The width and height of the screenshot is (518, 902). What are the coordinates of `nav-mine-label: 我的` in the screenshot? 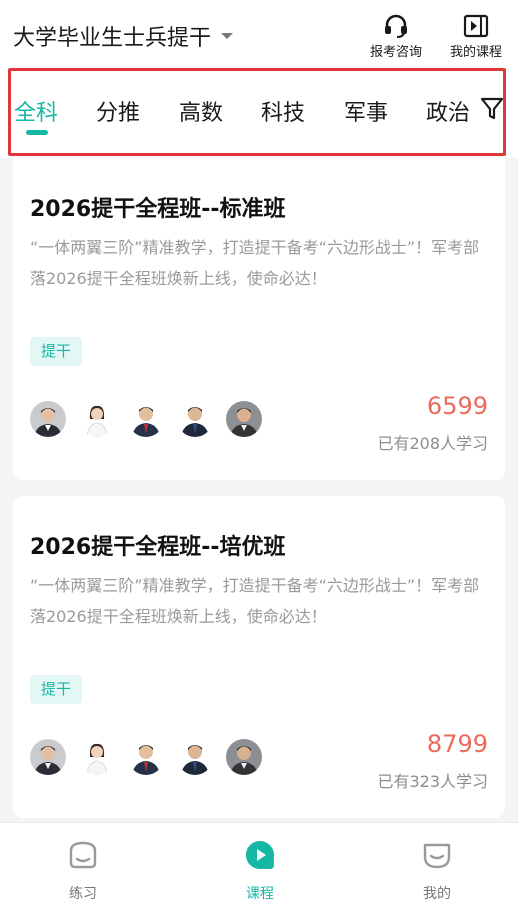 It's located at (437, 894).